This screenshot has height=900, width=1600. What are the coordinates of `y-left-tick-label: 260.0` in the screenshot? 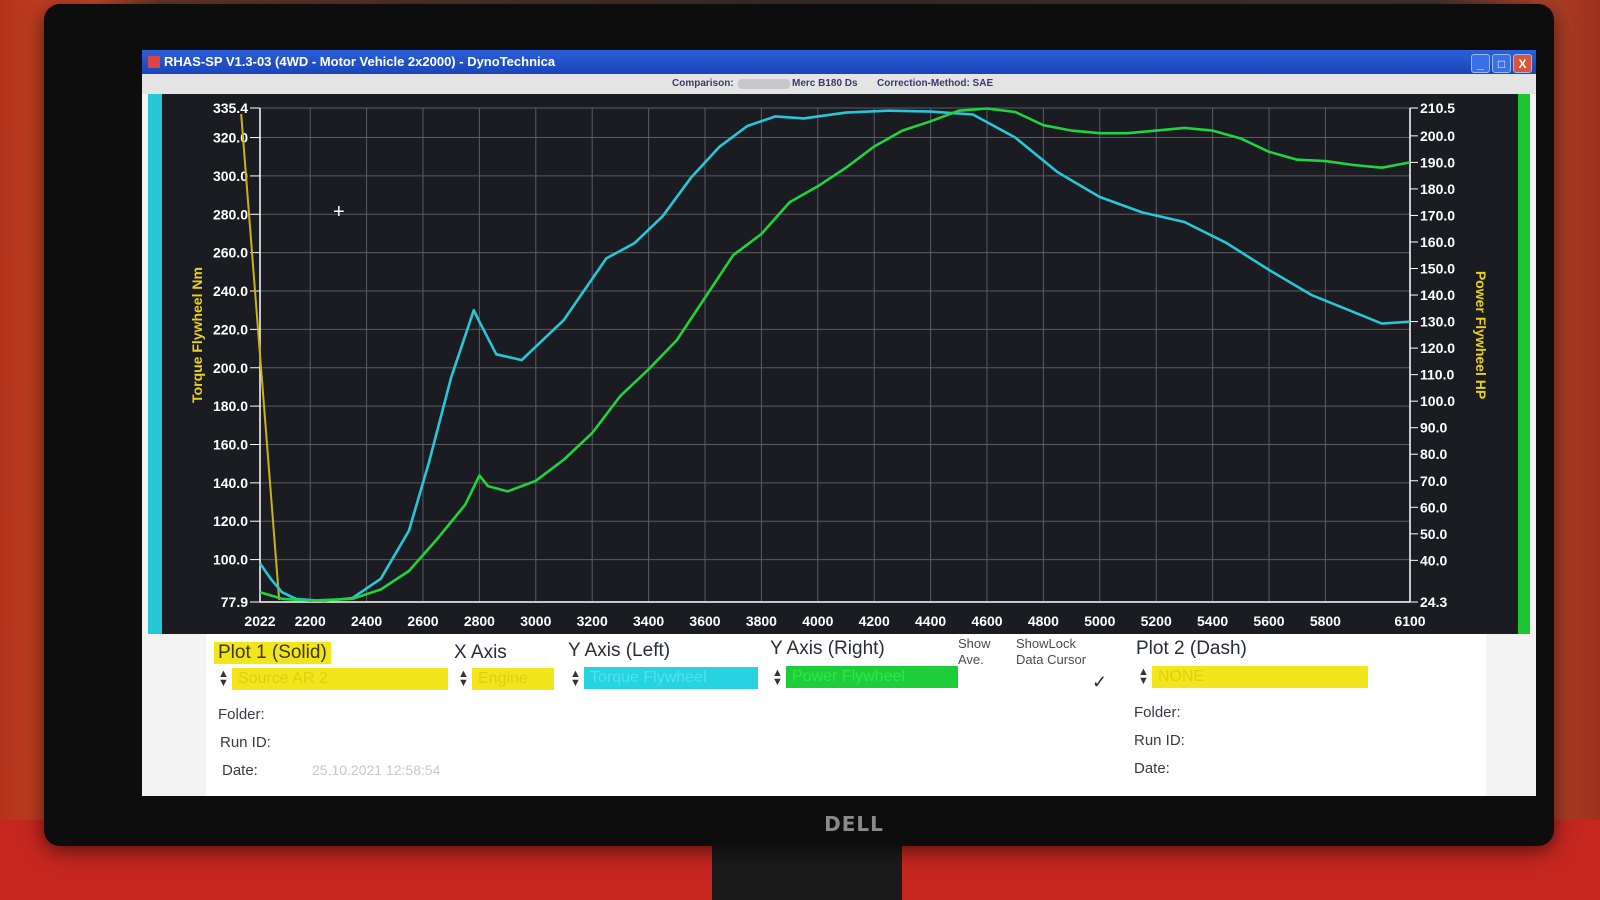 It's located at (230, 253).